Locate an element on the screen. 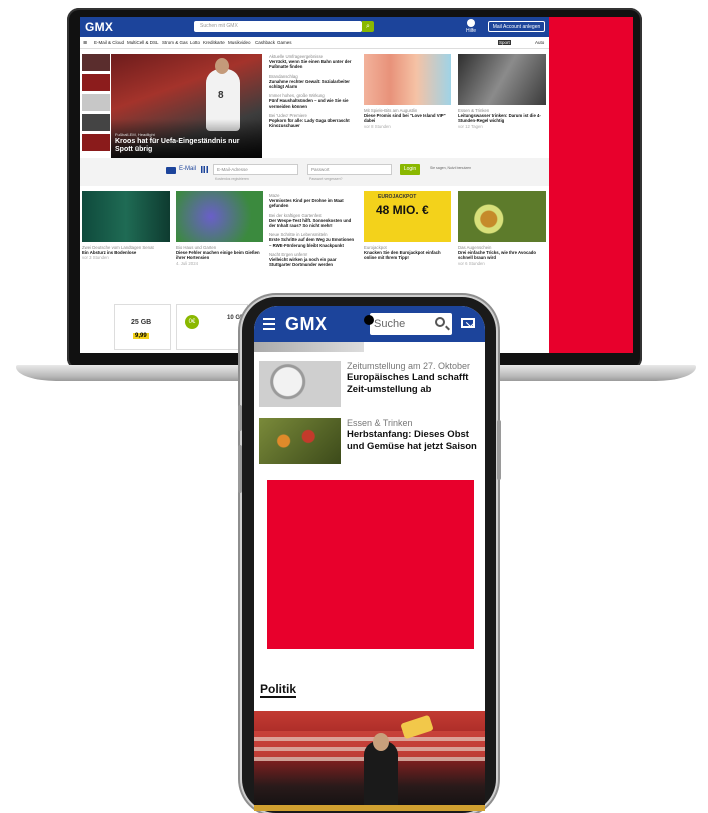 The image size is (708, 813). data-plan-ad: 25 GB 9,99 is located at coordinates (142, 327).